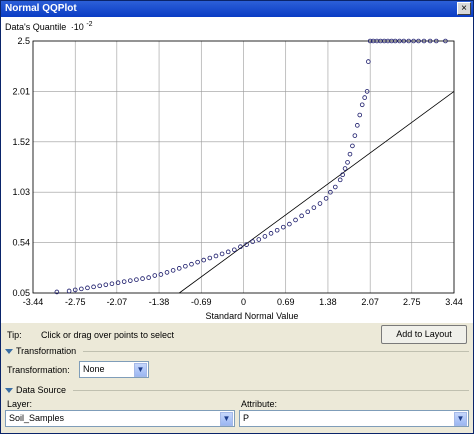  What do you see at coordinates (21, 243) in the screenshot?
I see `y-tick-label: 0.54` at bounding box center [21, 243].